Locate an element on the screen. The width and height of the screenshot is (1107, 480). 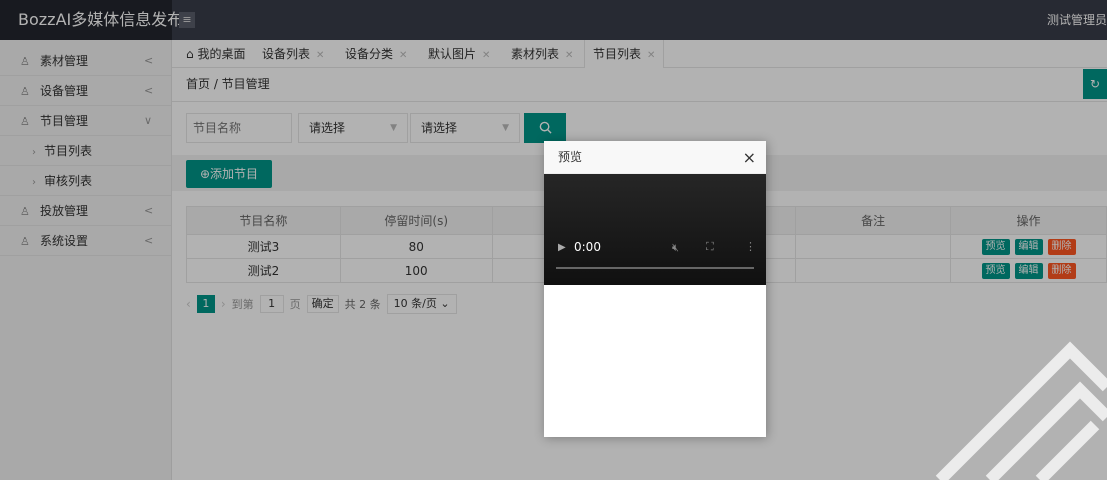
video-time: 0:00 is located at coordinates (587, 247).